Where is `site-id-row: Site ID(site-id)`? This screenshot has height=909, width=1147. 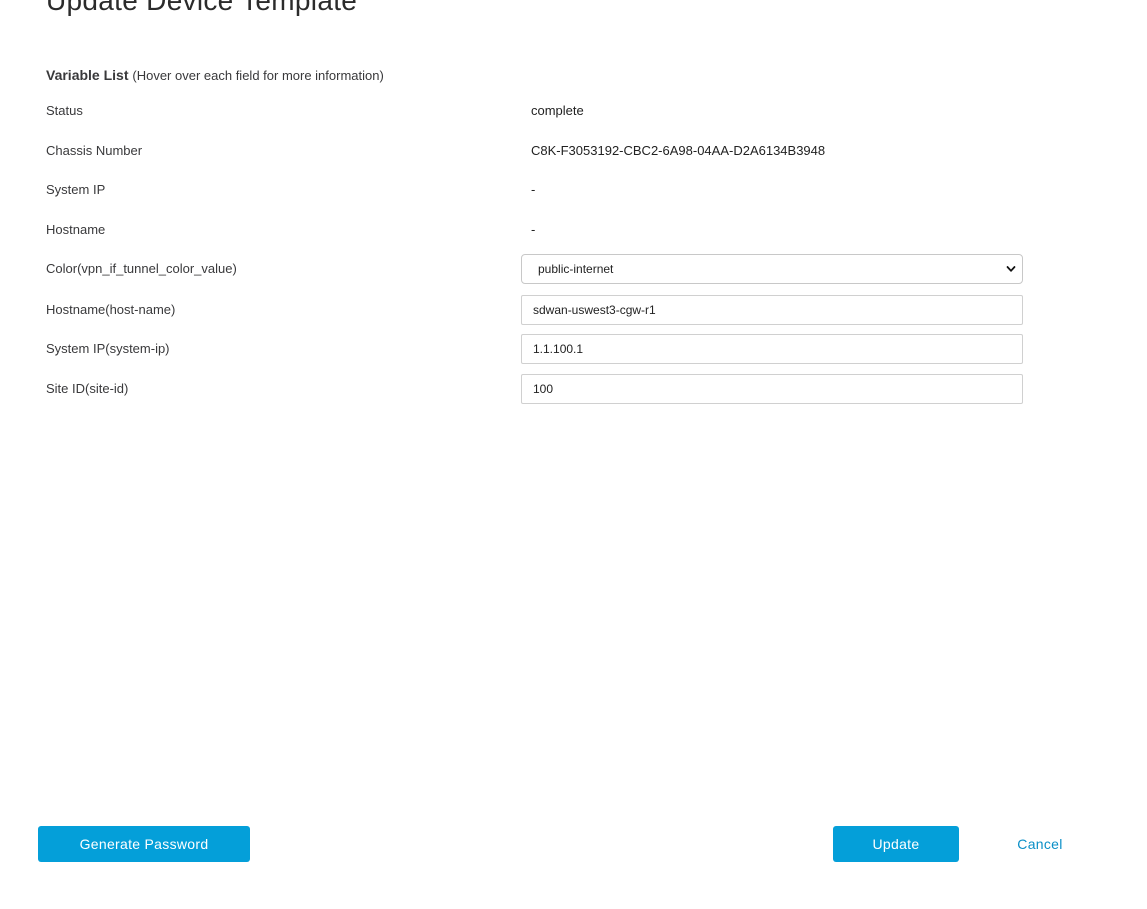
site-id-row: Site ID(site-id) is located at coordinates (534, 389).